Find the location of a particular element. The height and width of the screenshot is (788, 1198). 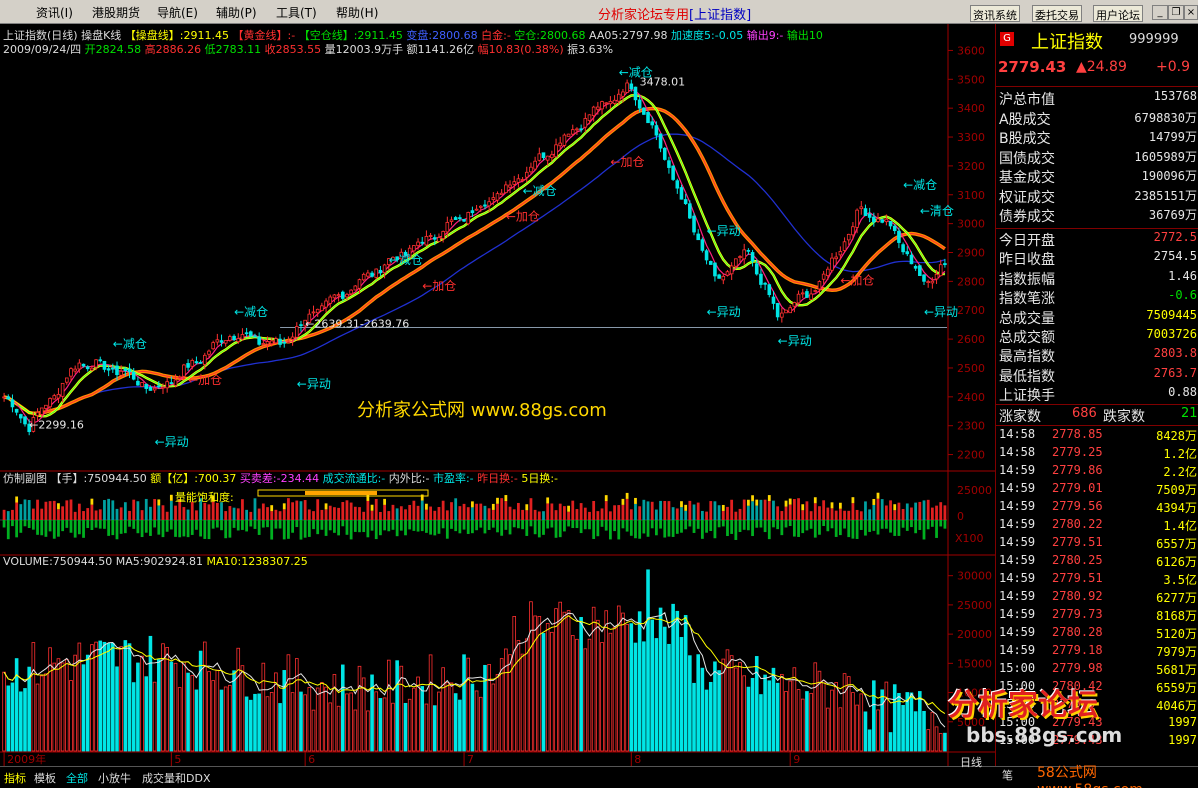

signal-annotation: ←异动 is located at coordinates (724, 231).